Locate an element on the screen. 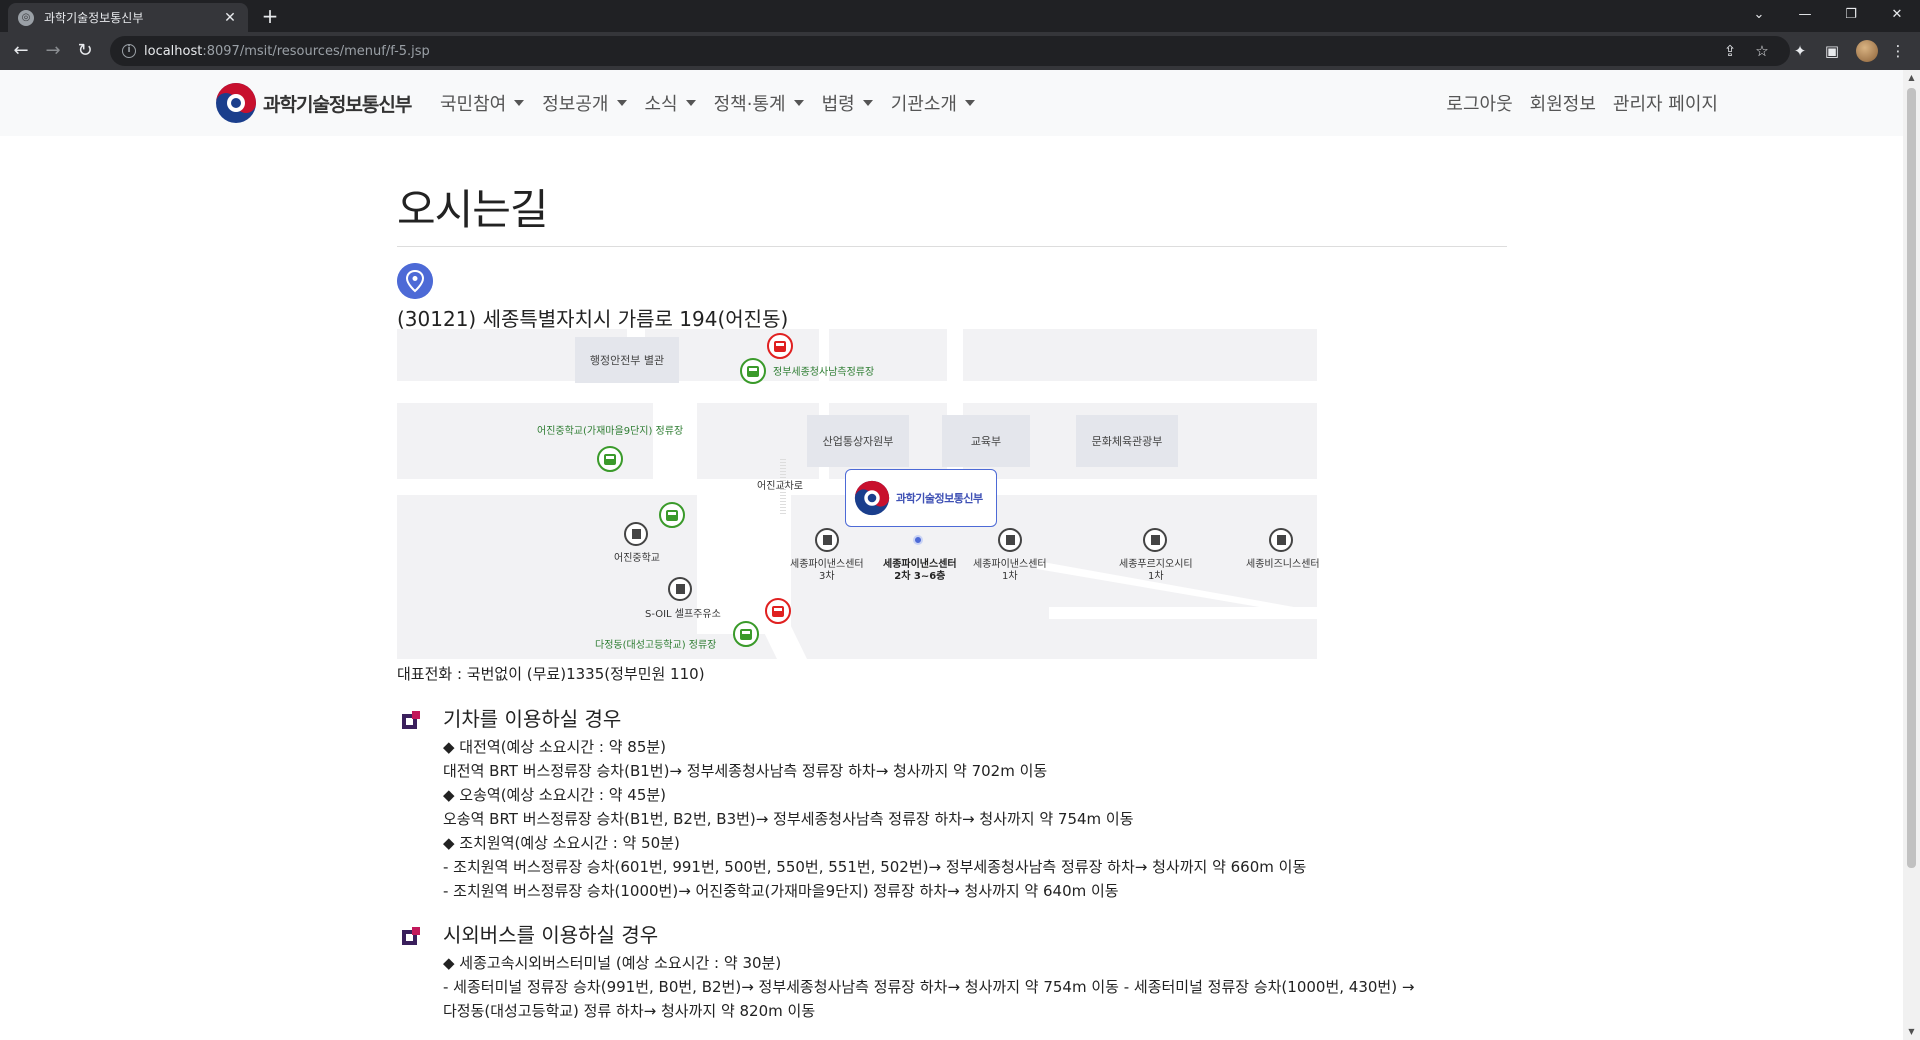 The width and height of the screenshot is (1920, 1040). ministry-callout: 과학기술정보통신부 is located at coordinates (921, 498).